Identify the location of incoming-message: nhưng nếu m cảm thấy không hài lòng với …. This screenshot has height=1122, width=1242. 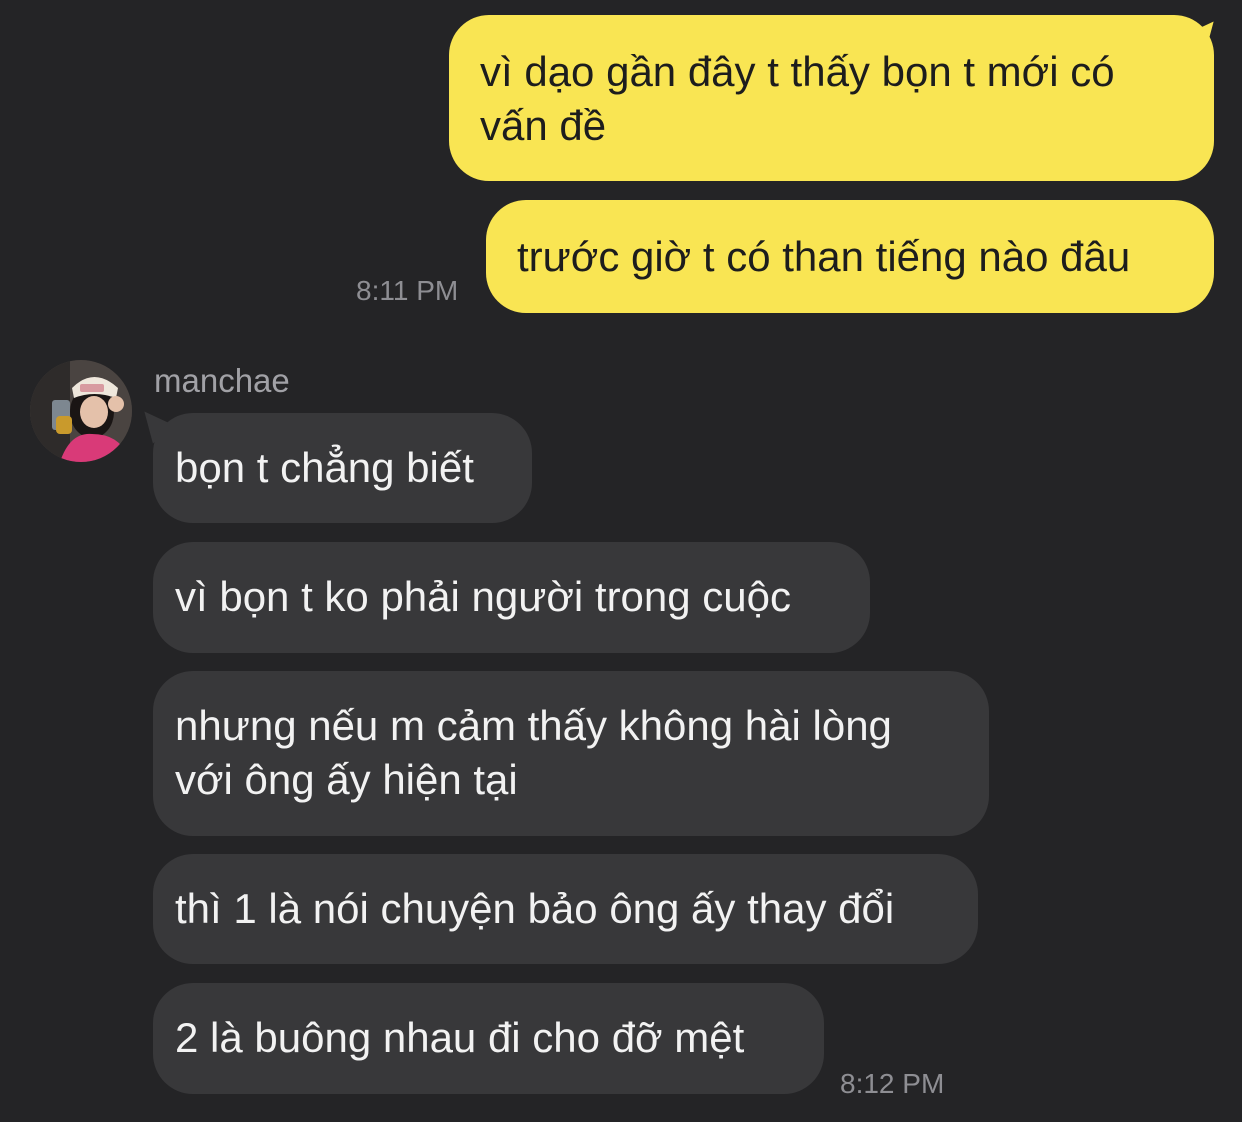
(571, 753).